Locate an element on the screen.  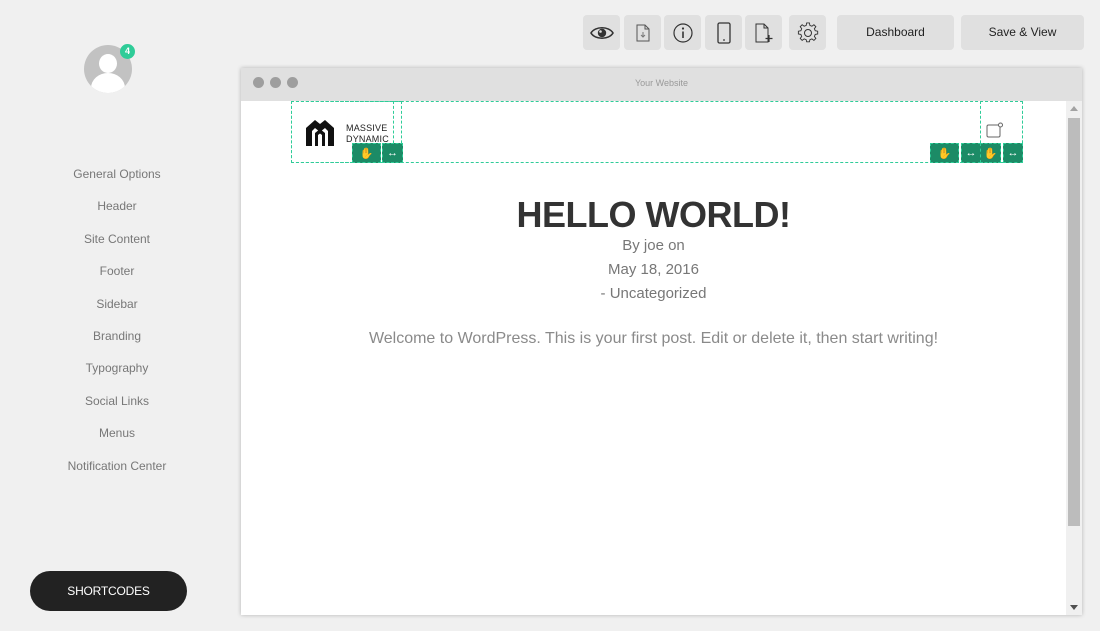
sidebar-item-typography: Typography is located at coordinates (117, 376).